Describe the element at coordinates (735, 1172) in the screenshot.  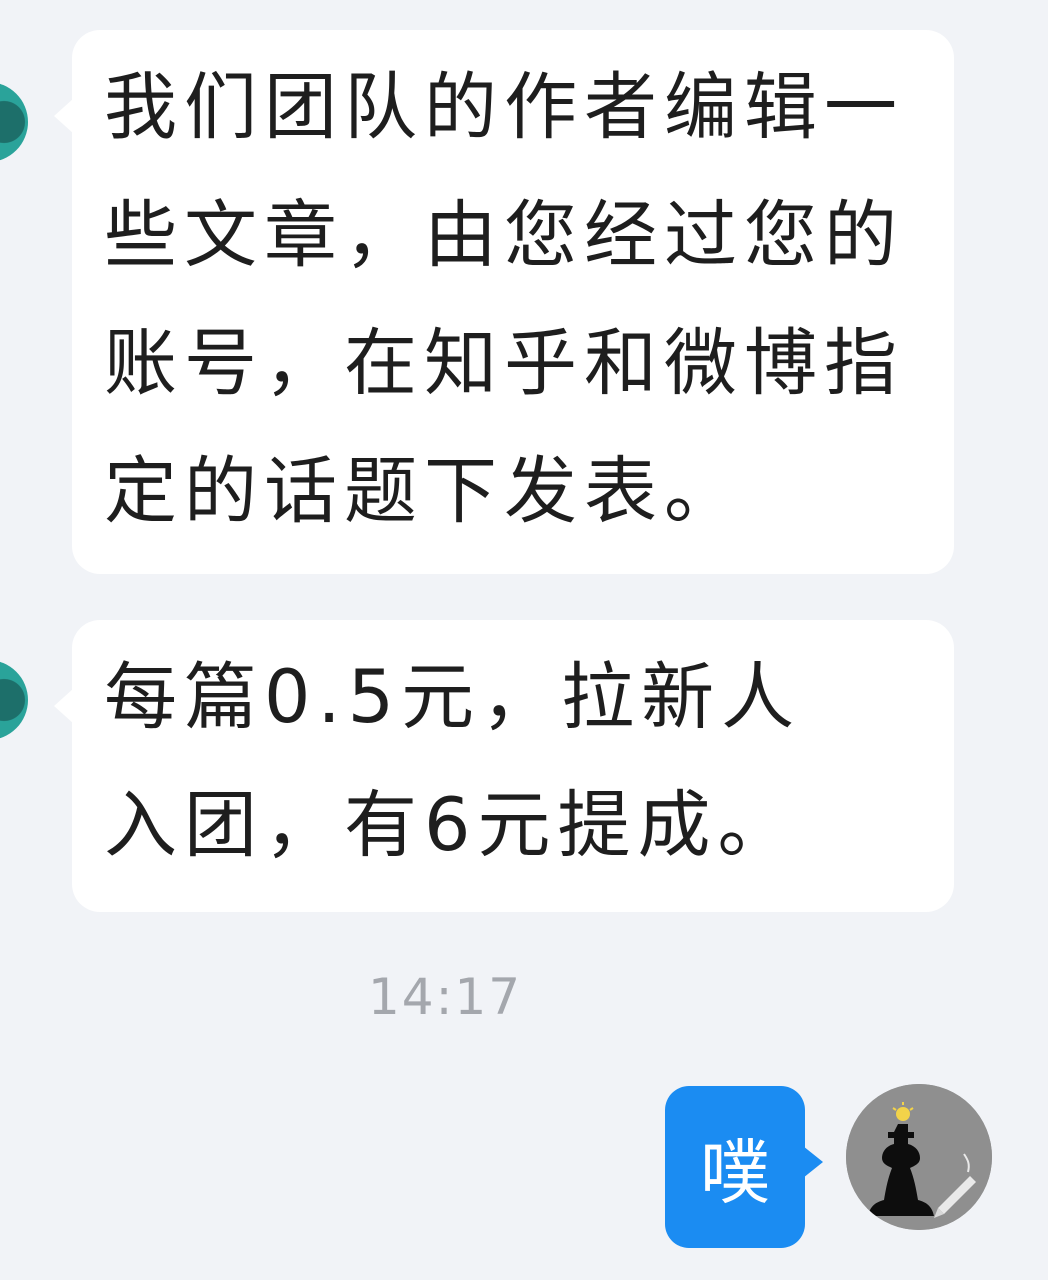
I see `message-text: 噗` at that location.